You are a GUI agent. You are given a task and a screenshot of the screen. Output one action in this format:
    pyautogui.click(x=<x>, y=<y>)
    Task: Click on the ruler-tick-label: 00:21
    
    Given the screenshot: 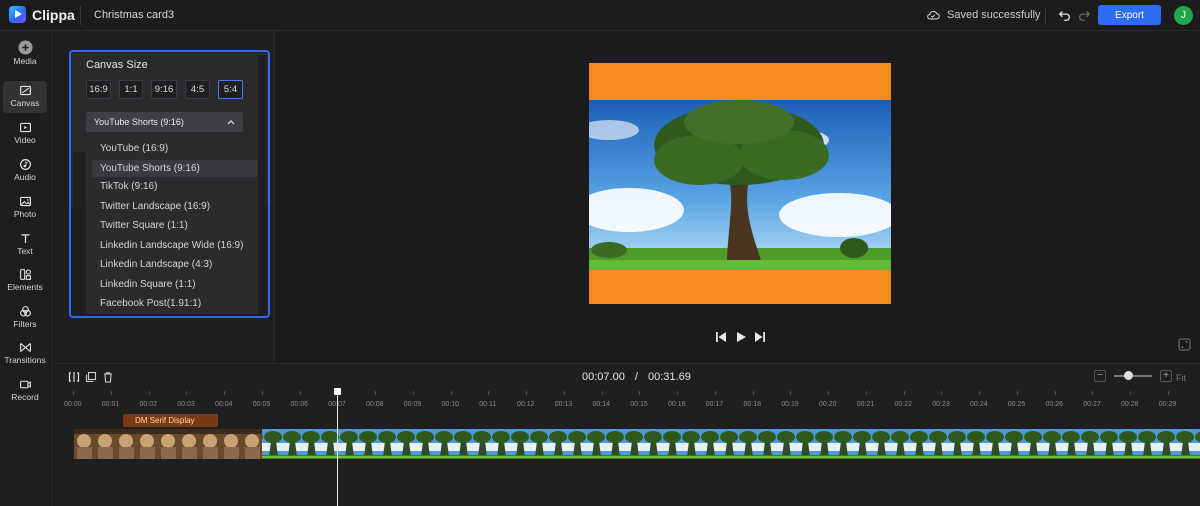 What is the action you would take?
    pyautogui.click(x=865, y=404)
    